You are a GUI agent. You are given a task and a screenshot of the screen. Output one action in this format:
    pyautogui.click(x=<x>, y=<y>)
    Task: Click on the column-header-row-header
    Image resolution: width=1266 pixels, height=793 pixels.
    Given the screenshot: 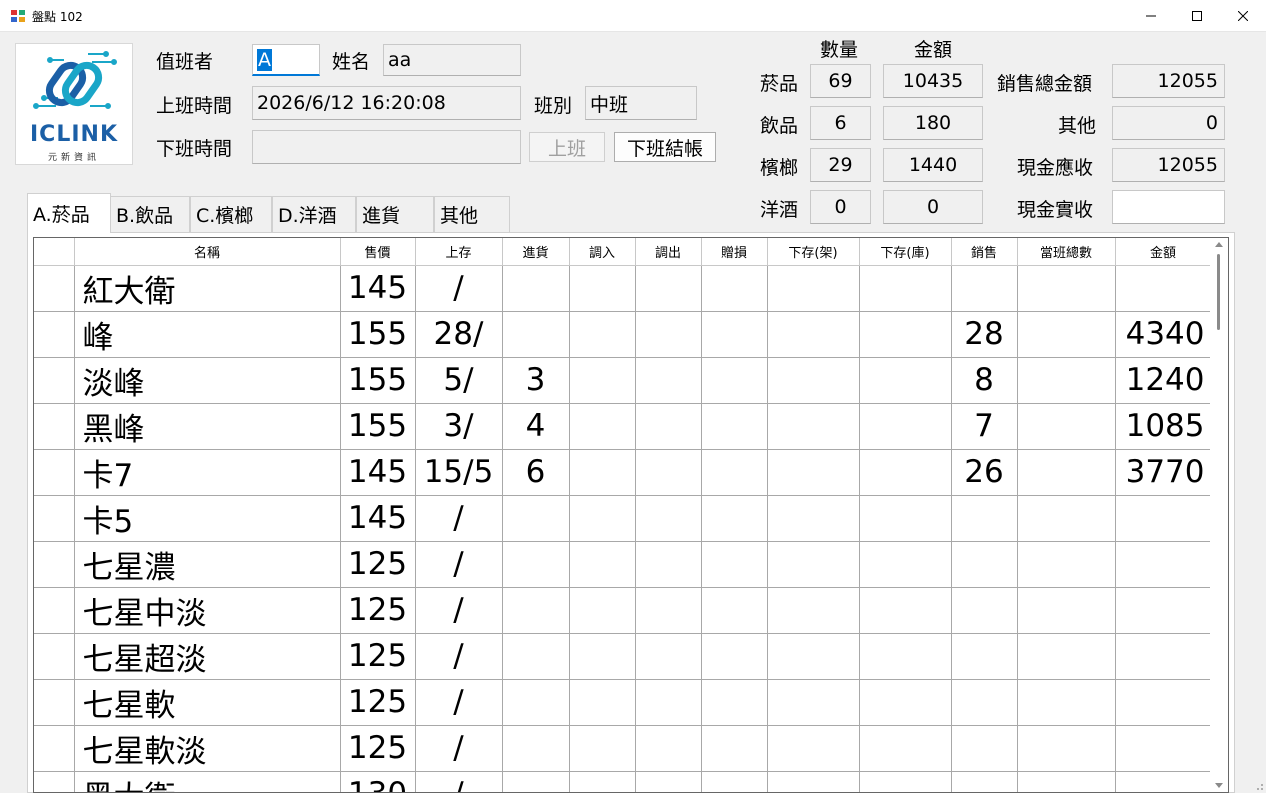 What is the action you would take?
    pyautogui.click(x=54, y=252)
    